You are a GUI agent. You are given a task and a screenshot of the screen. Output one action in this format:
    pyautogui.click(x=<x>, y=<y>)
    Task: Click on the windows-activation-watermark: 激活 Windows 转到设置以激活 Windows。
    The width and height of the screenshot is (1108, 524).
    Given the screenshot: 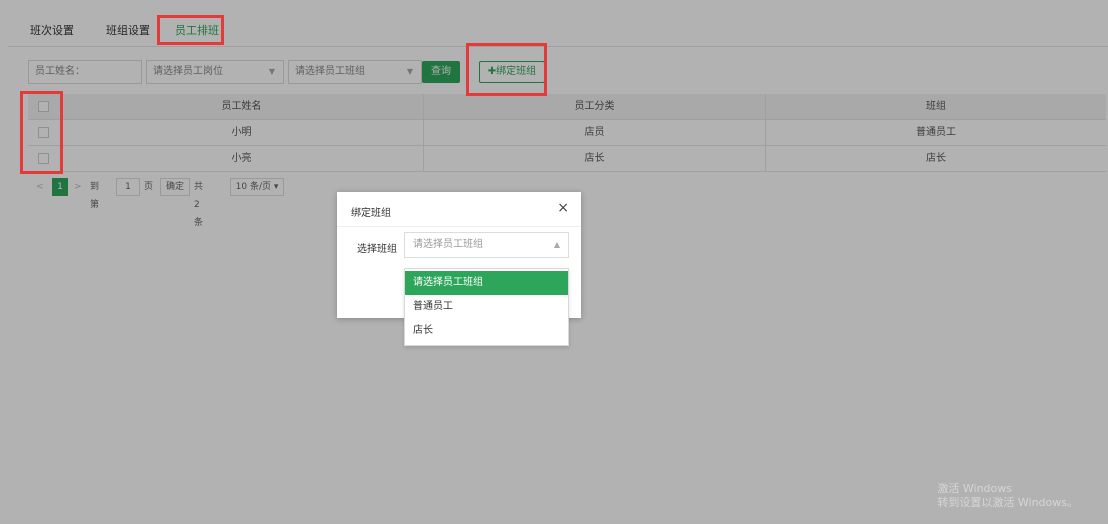 What is the action you would take?
    pyautogui.click(x=1007, y=496)
    